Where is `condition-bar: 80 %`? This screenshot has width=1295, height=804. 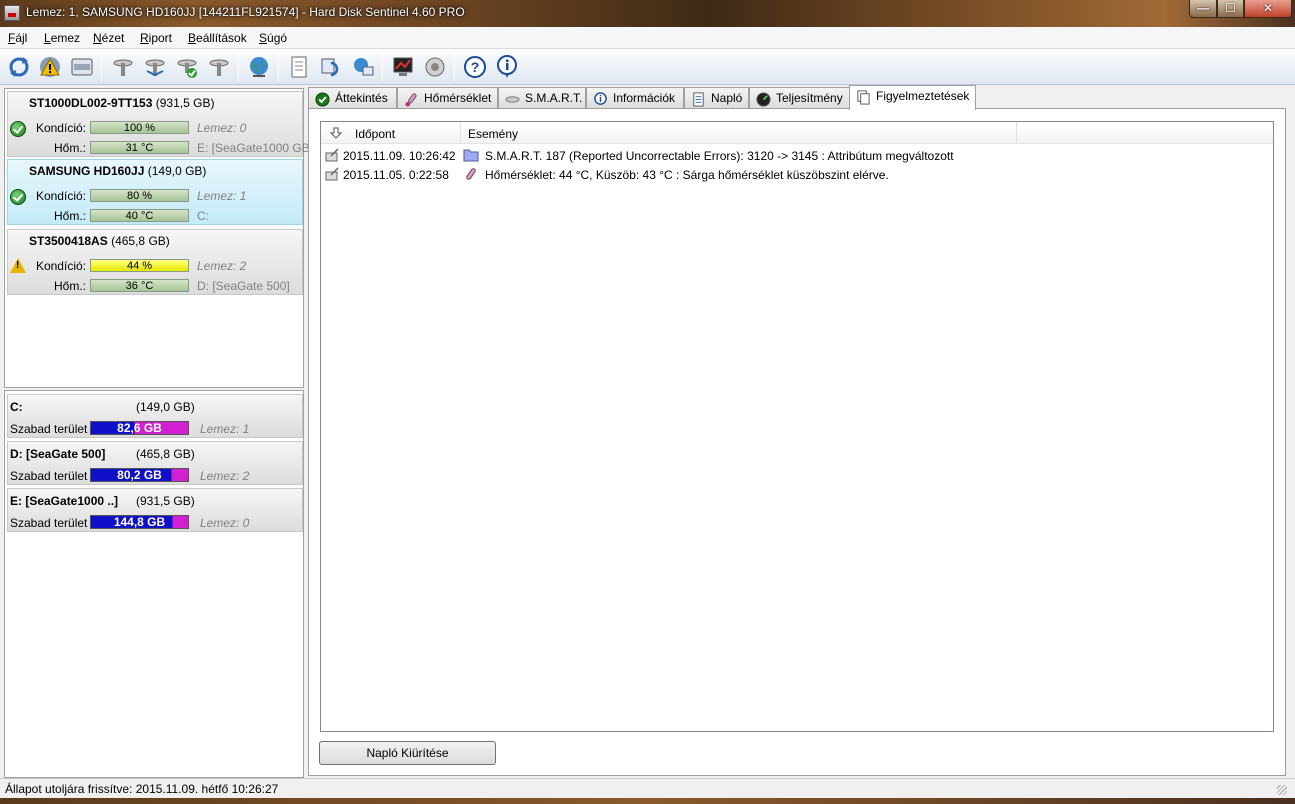 condition-bar: 80 % is located at coordinates (139, 195).